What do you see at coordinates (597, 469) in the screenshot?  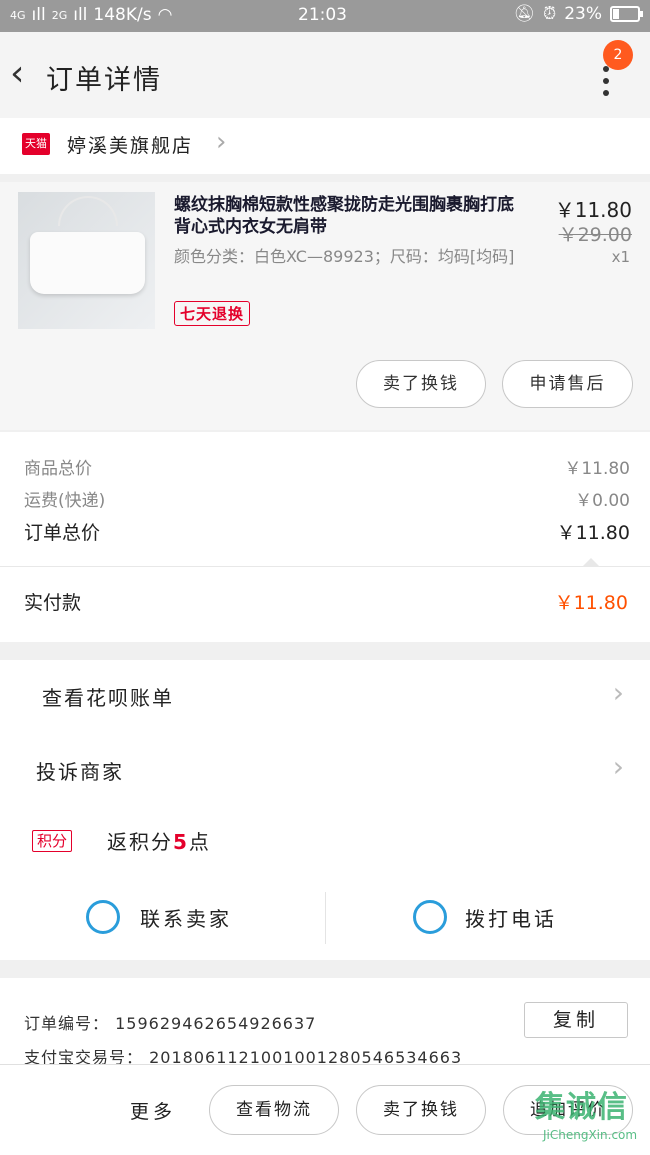 I see `goods-total-value: ￥11.80` at bounding box center [597, 469].